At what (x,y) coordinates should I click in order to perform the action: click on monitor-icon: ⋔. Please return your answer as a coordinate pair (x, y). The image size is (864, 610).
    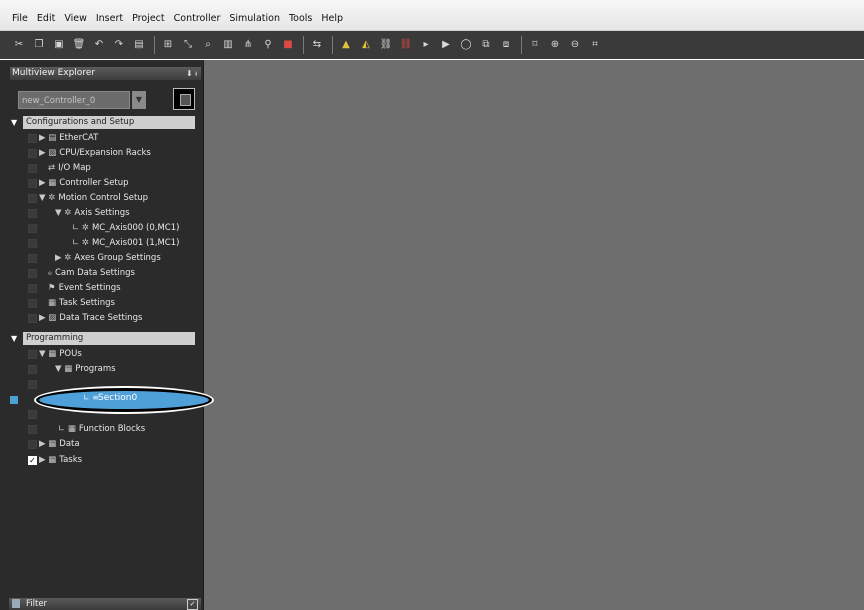
    Looking at the image, I should click on (248, 45).